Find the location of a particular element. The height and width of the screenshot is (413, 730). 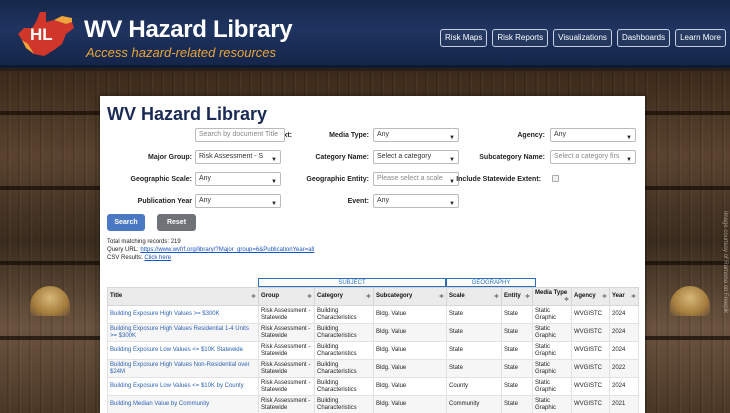

nav-dashboards: Dashboards is located at coordinates (643, 38).